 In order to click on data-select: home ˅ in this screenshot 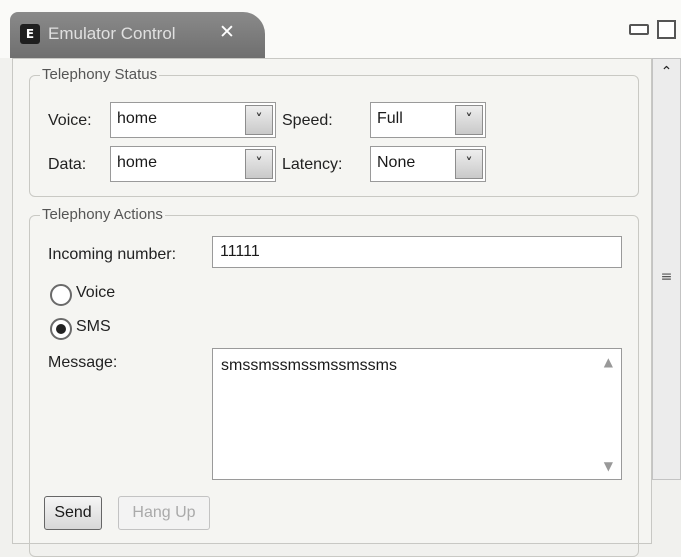, I will do `click(193, 164)`.